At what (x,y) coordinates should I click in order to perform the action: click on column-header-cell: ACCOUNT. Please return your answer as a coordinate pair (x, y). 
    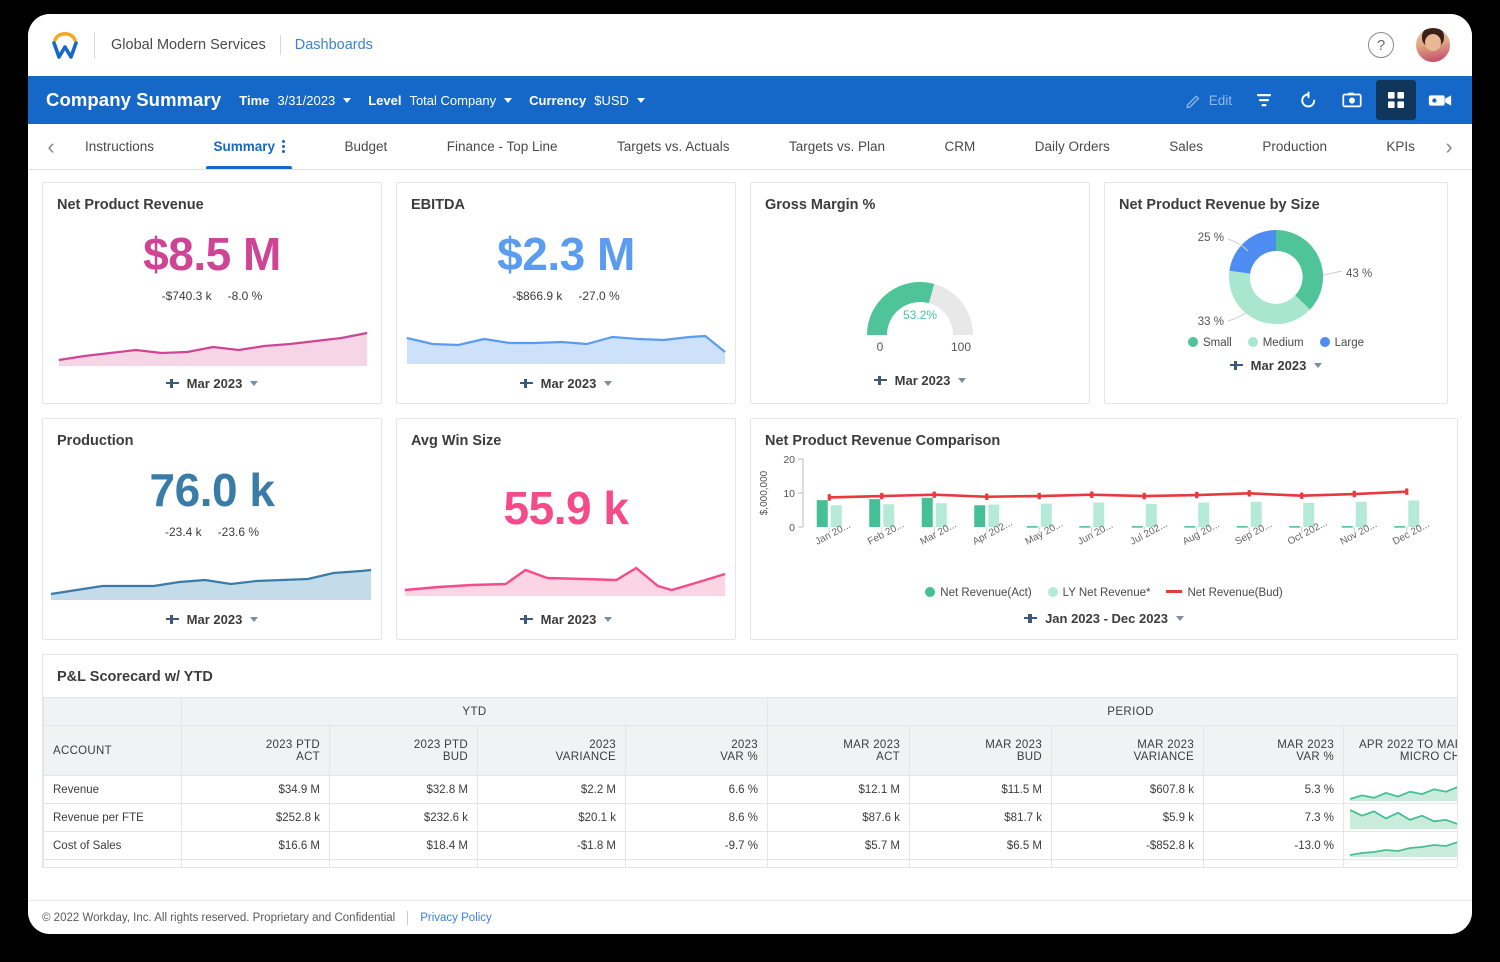
    Looking at the image, I should click on (112, 750).